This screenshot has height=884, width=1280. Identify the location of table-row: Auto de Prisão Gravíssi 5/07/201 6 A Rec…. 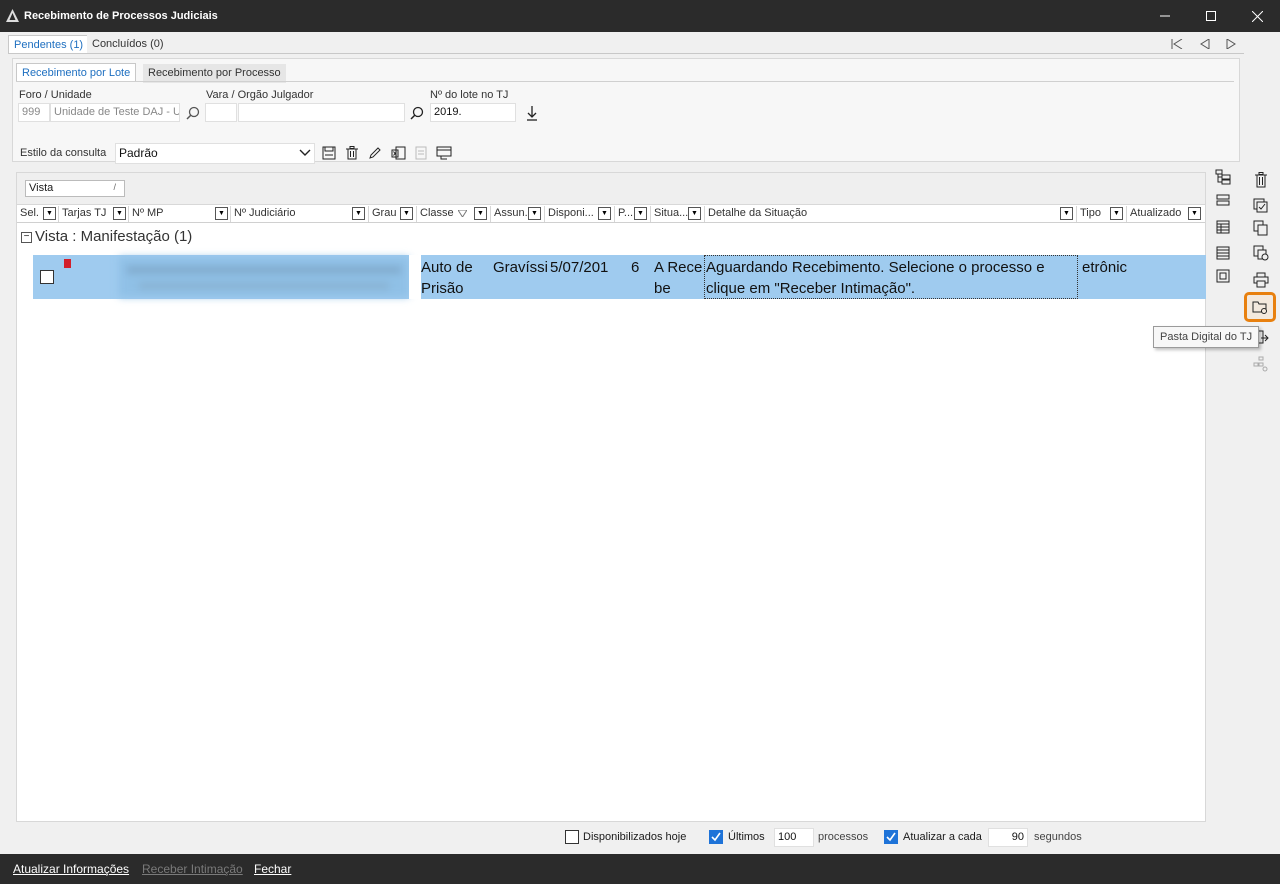
(619, 277).